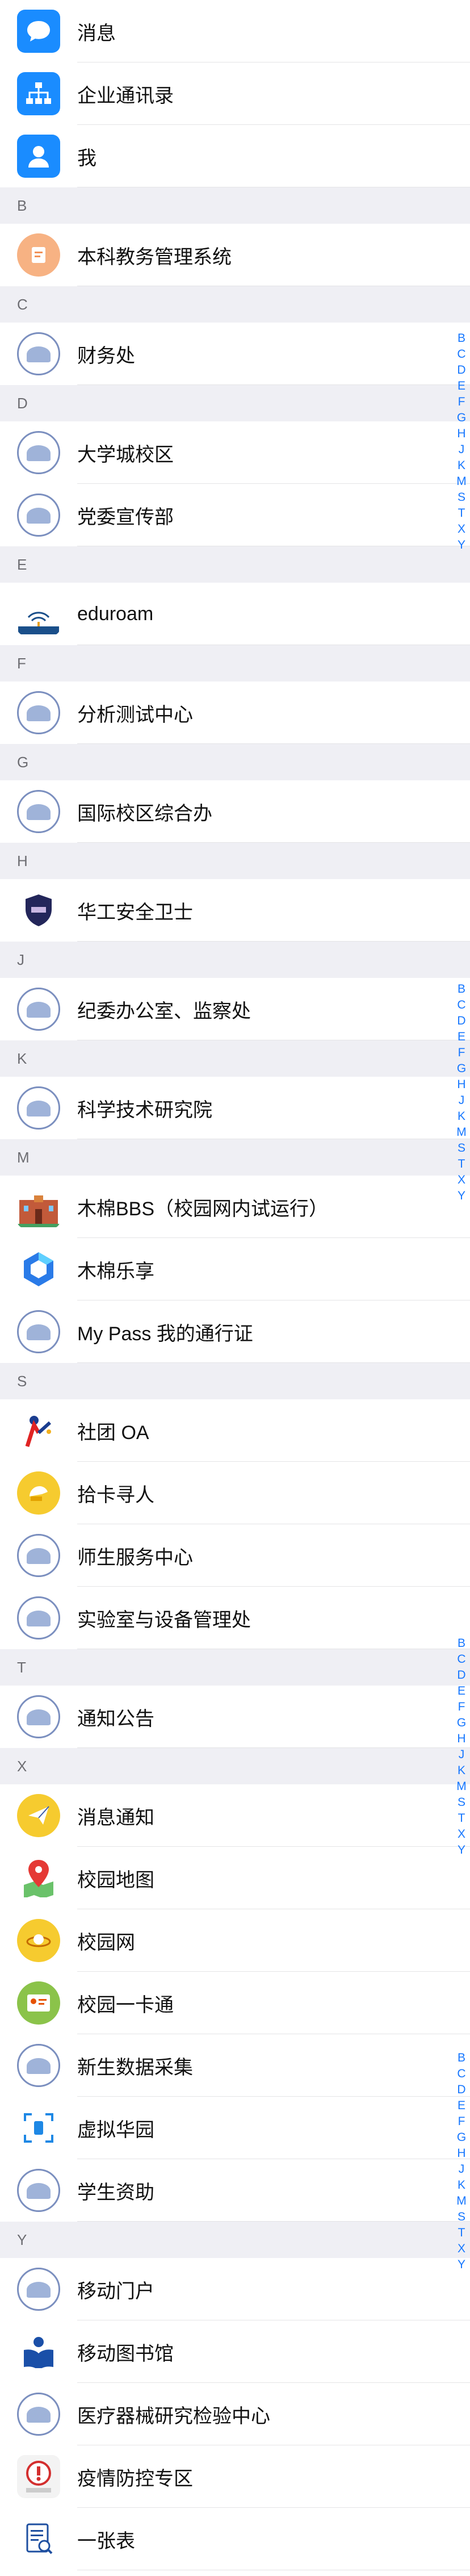 This screenshot has height=2576, width=470. Describe the element at coordinates (235, 614) in the screenshot. I see `app-list-item: eduroam` at that location.